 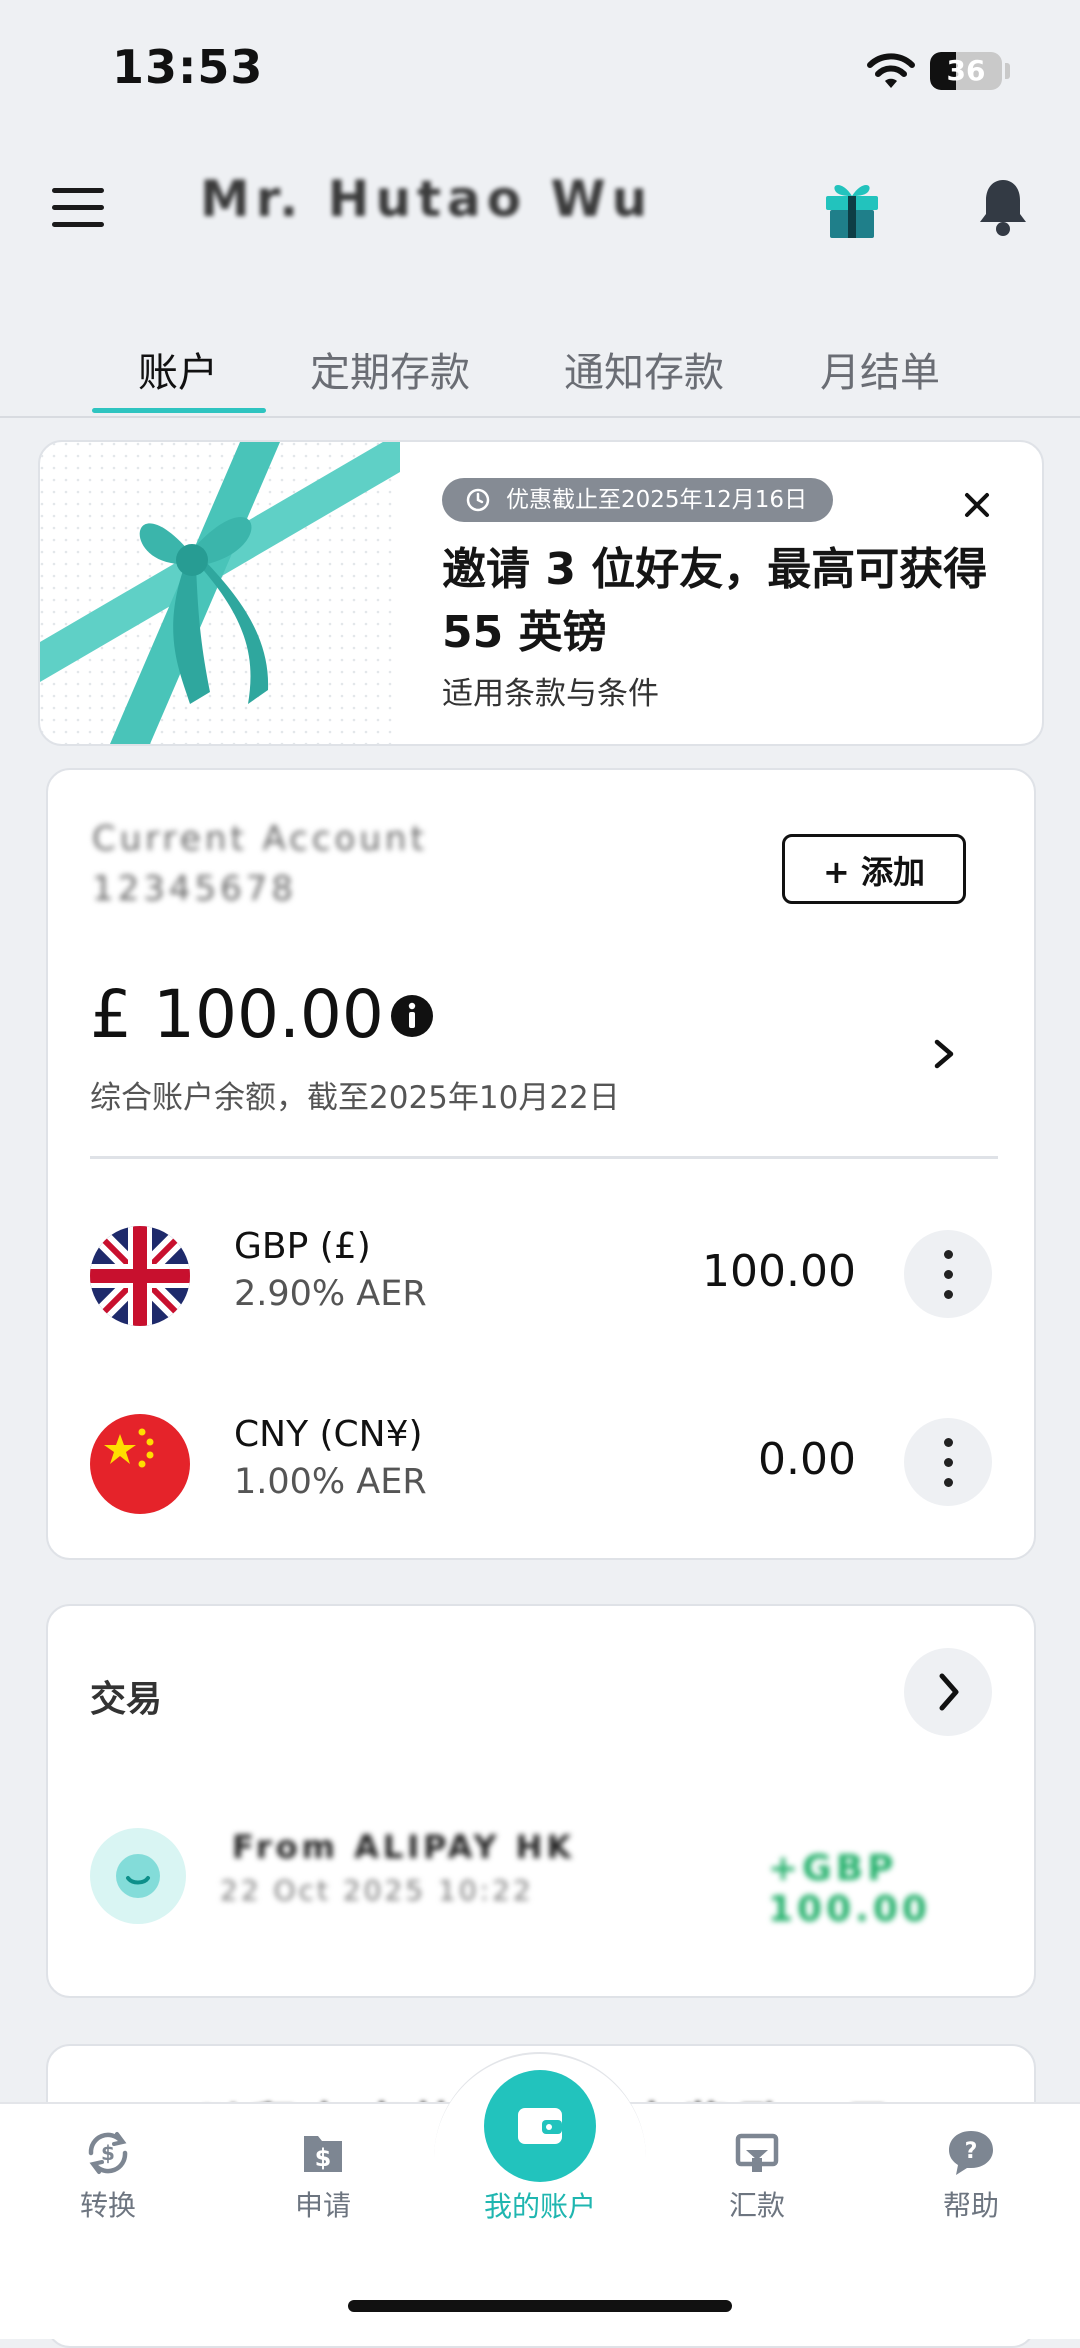 What do you see at coordinates (807, 1459) in the screenshot?
I see `currency-amount: 0.00` at bounding box center [807, 1459].